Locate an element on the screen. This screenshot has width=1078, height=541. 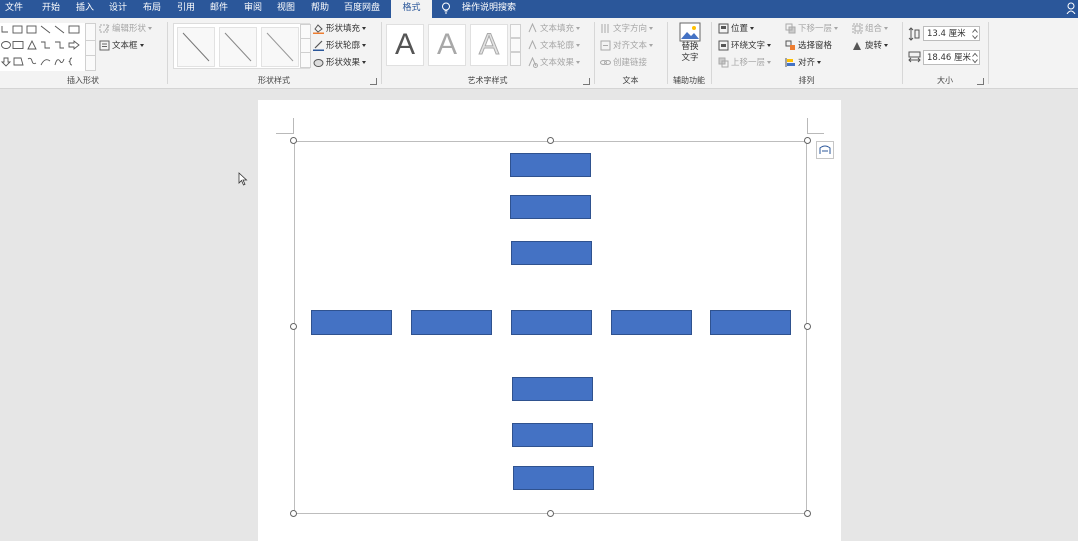
wordart-style-3: A is located at coordinates (489, 45).